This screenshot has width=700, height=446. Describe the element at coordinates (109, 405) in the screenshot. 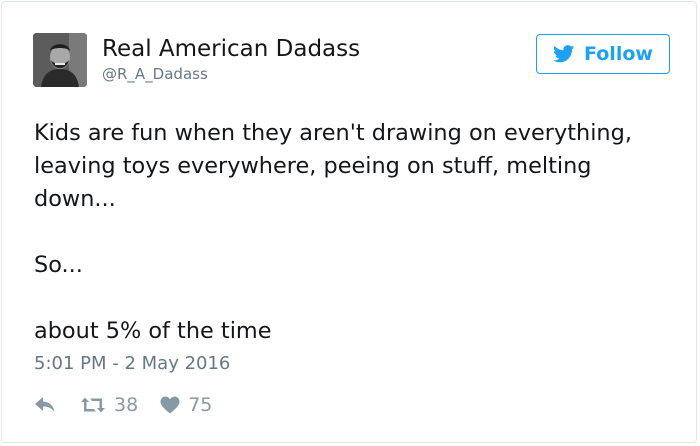

I see `retweet-button: 38` at that location.